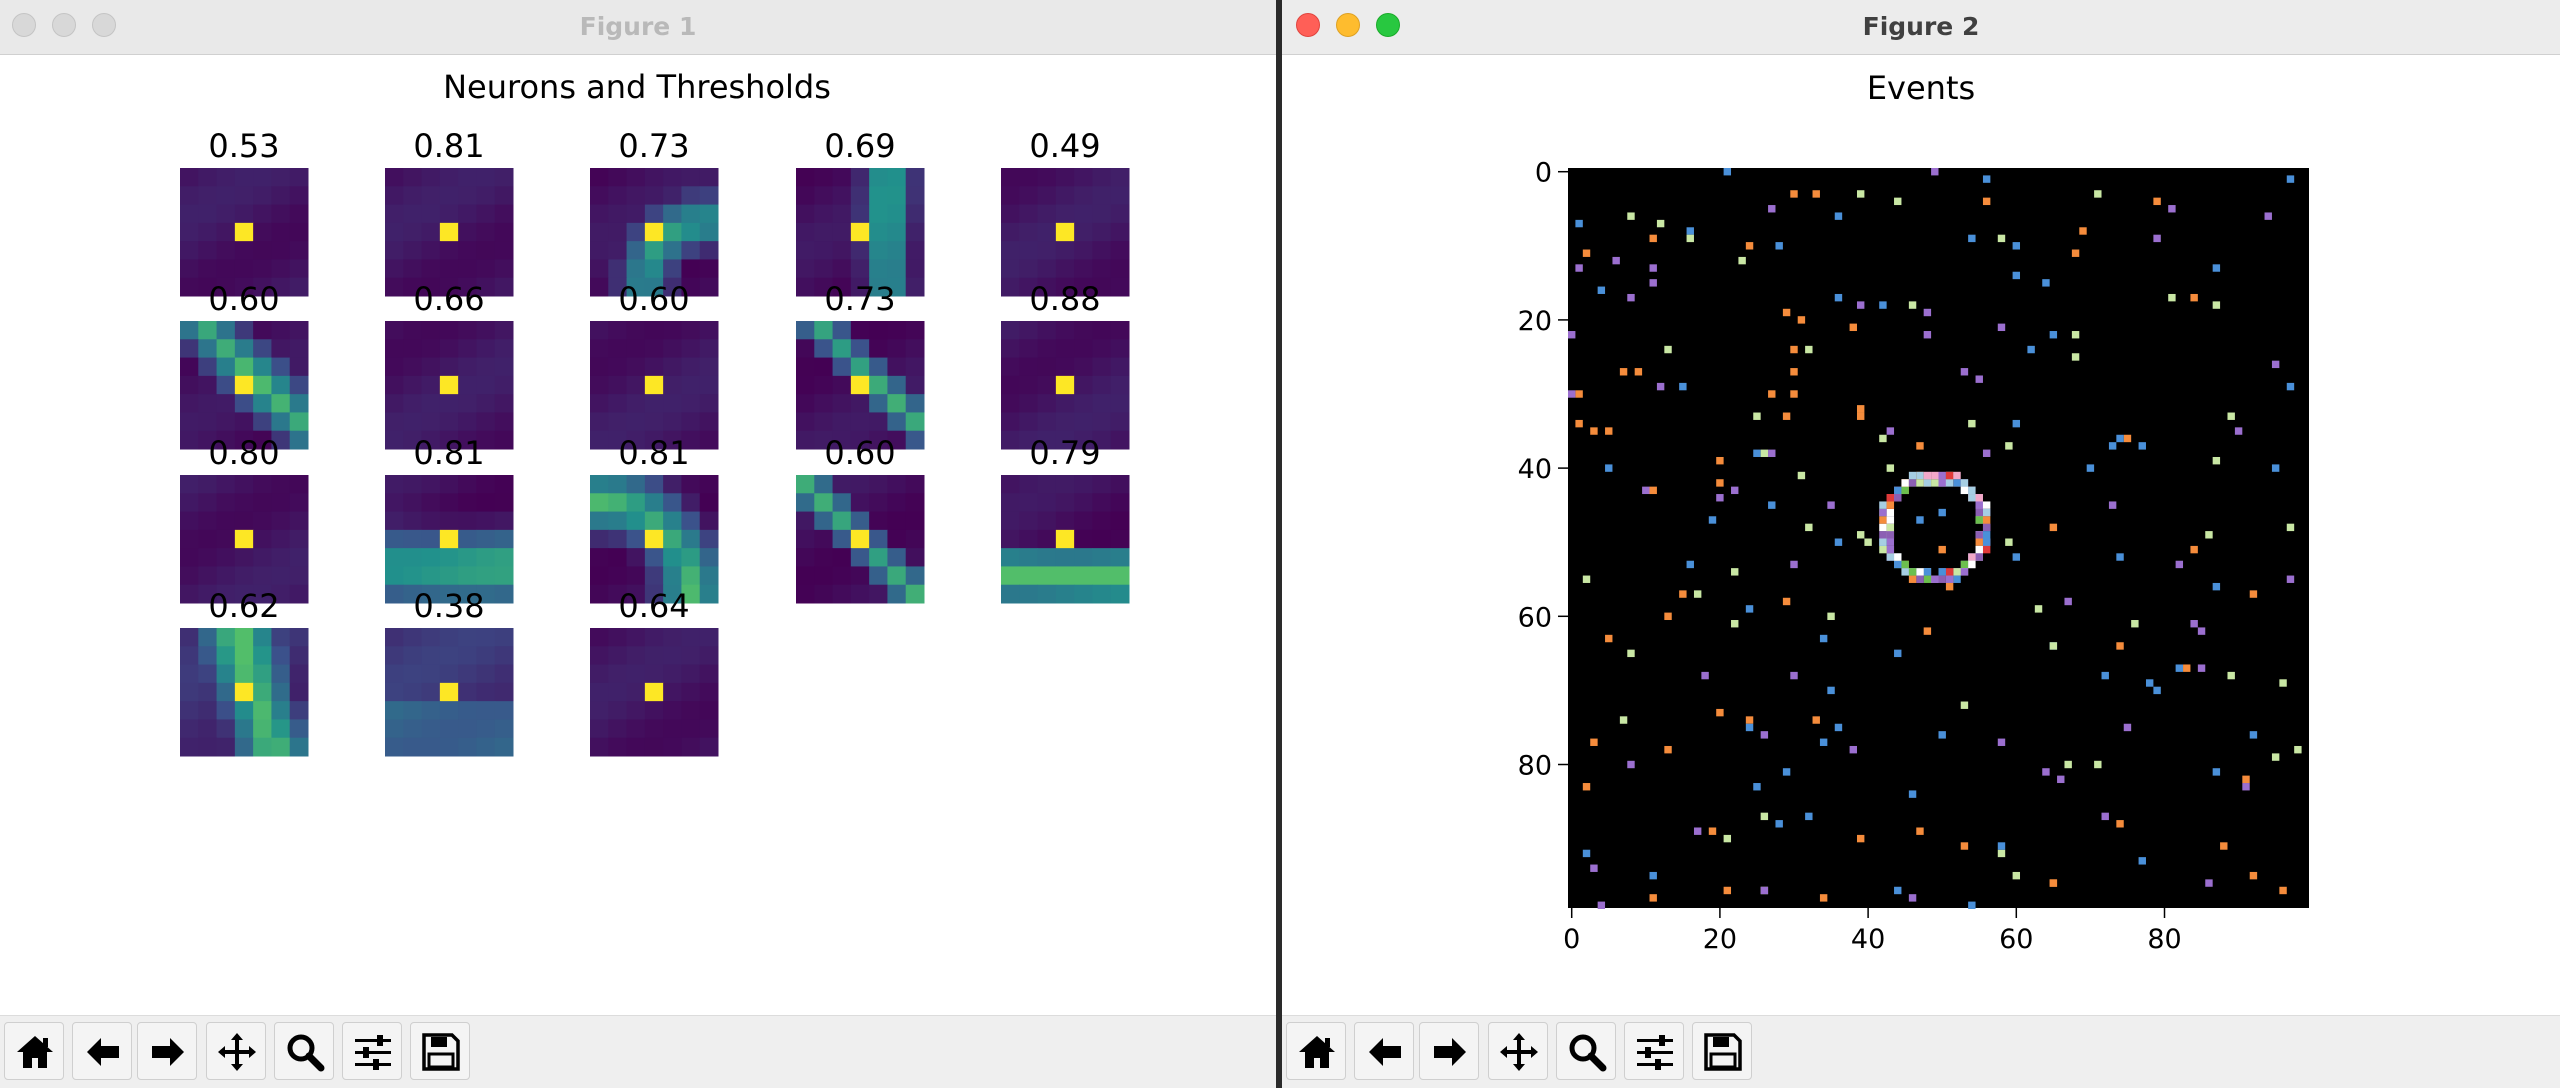  What do you see at coordinates (638, 1051) in the screenshot?
I see `figure1-toolbar` at bounding box center [638, 1051].